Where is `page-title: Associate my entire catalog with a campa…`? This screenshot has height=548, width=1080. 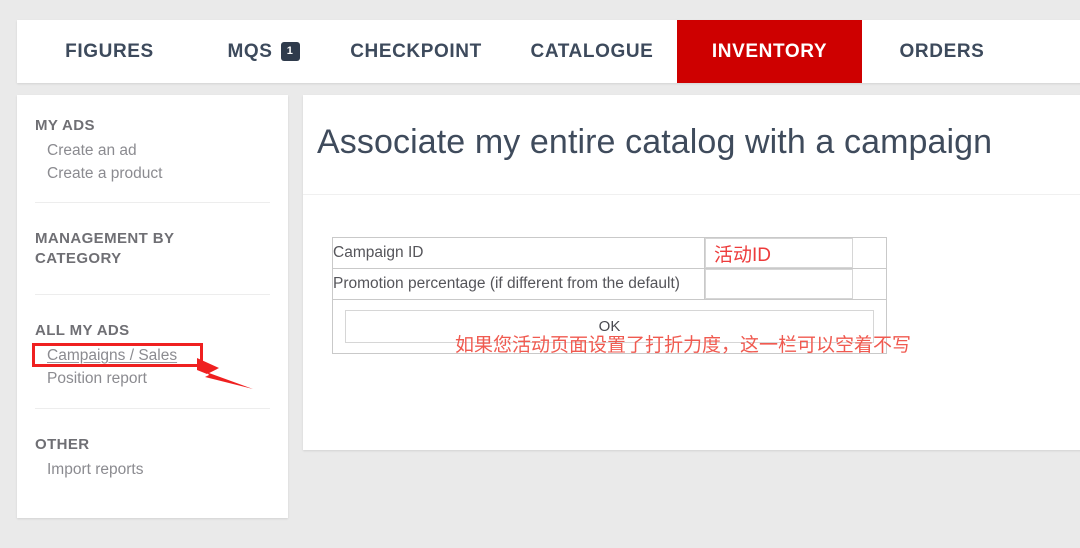
page-title: Associate my entire catalog with a campa… is located at coordinates (655, 142).